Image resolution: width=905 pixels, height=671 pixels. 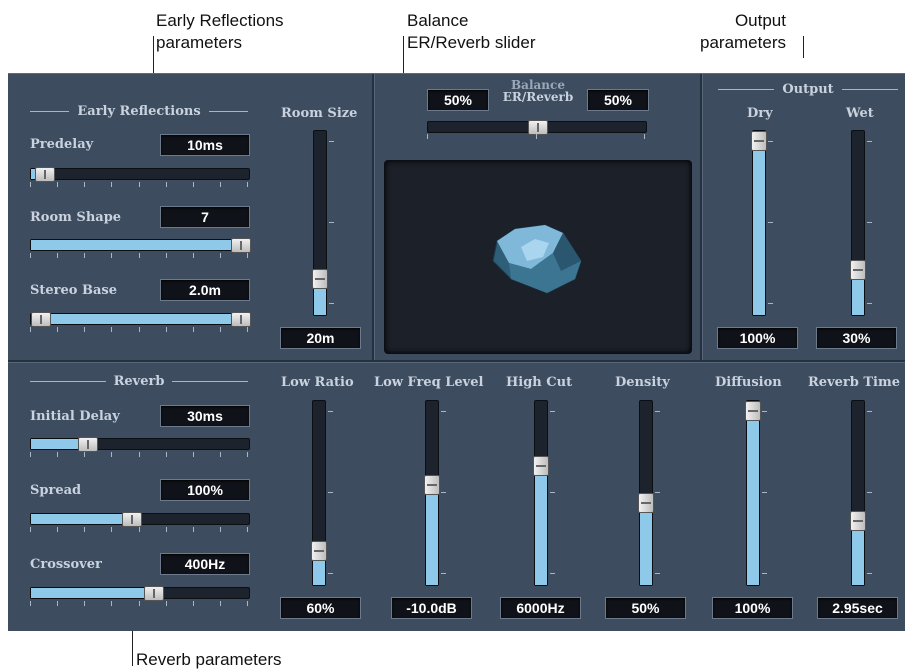 I want to click on room-shape-graphic, so click(x=537, y=259).